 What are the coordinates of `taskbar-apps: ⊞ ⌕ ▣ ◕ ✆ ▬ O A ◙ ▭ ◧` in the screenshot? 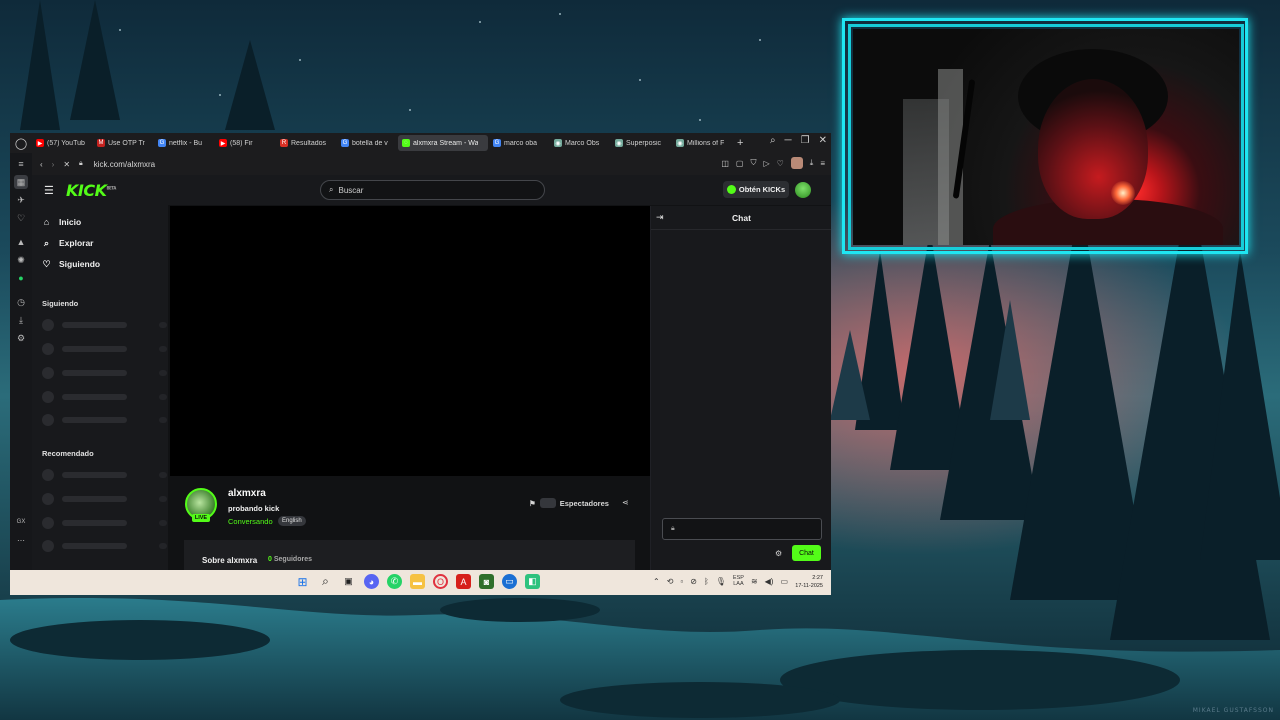 It's located at (417, 581).